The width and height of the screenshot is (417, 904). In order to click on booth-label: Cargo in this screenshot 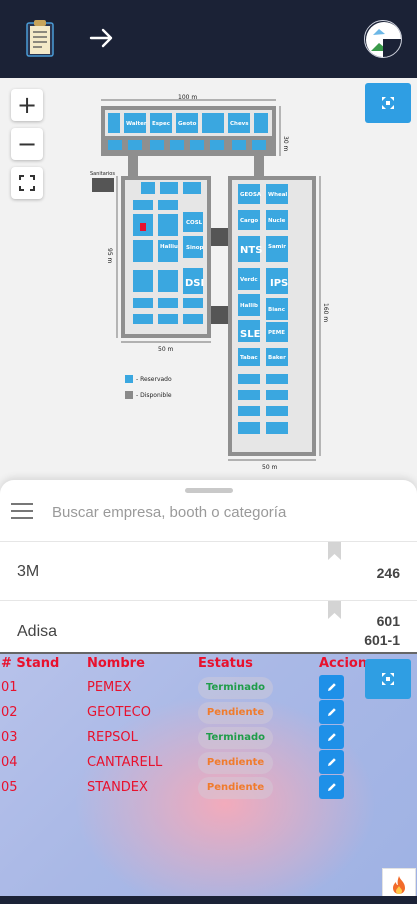, I will do `click(249, 221)`.